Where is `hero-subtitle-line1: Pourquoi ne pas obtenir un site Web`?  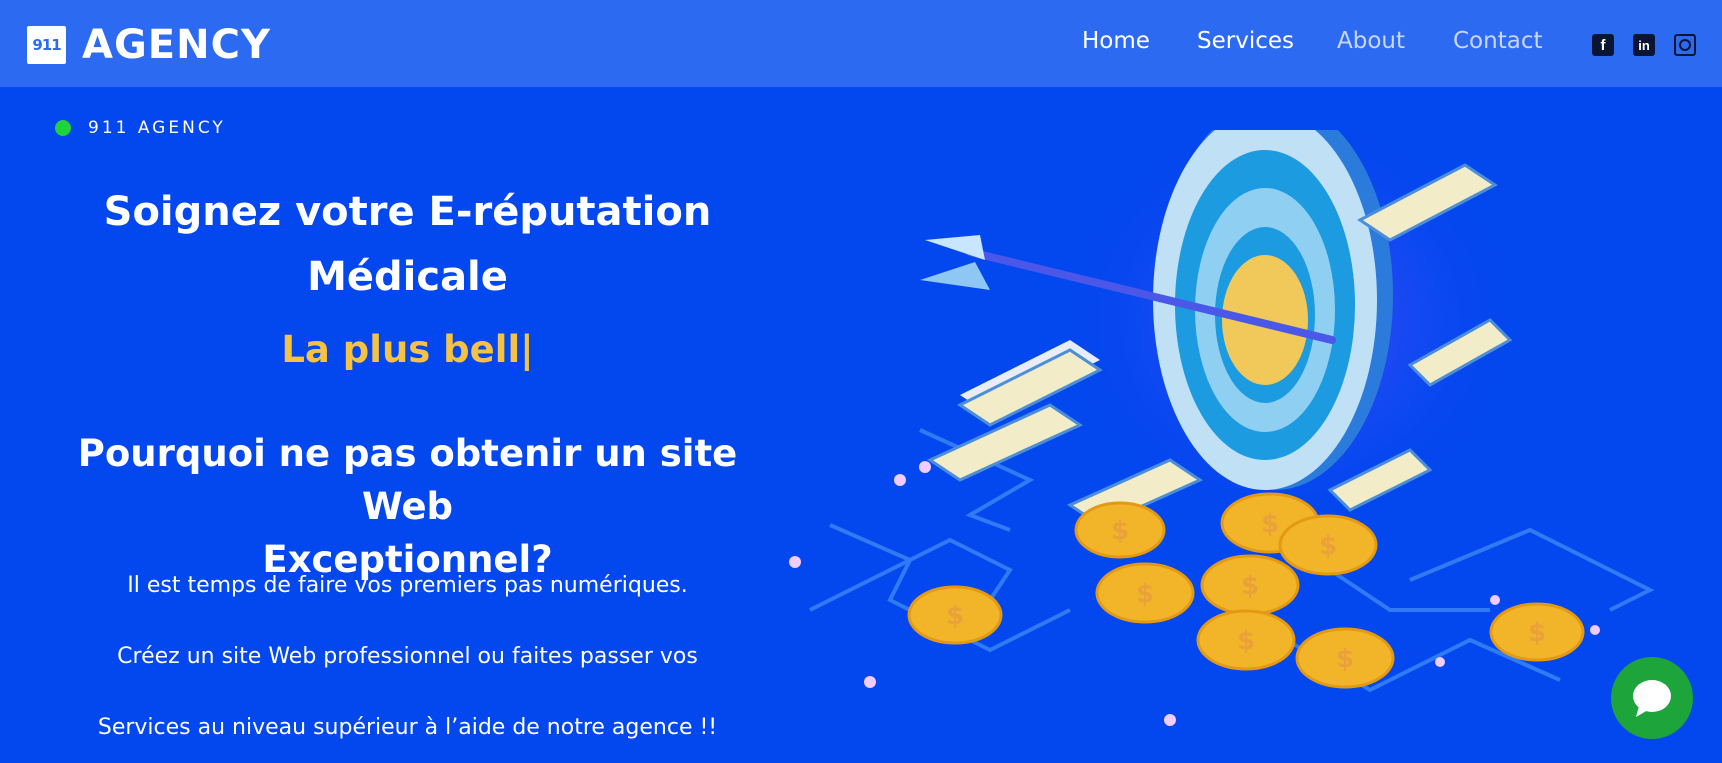
hero-subtitle-line1: Pourquoi ne pas obtenir un site Web is located at coordinates (407, 480).